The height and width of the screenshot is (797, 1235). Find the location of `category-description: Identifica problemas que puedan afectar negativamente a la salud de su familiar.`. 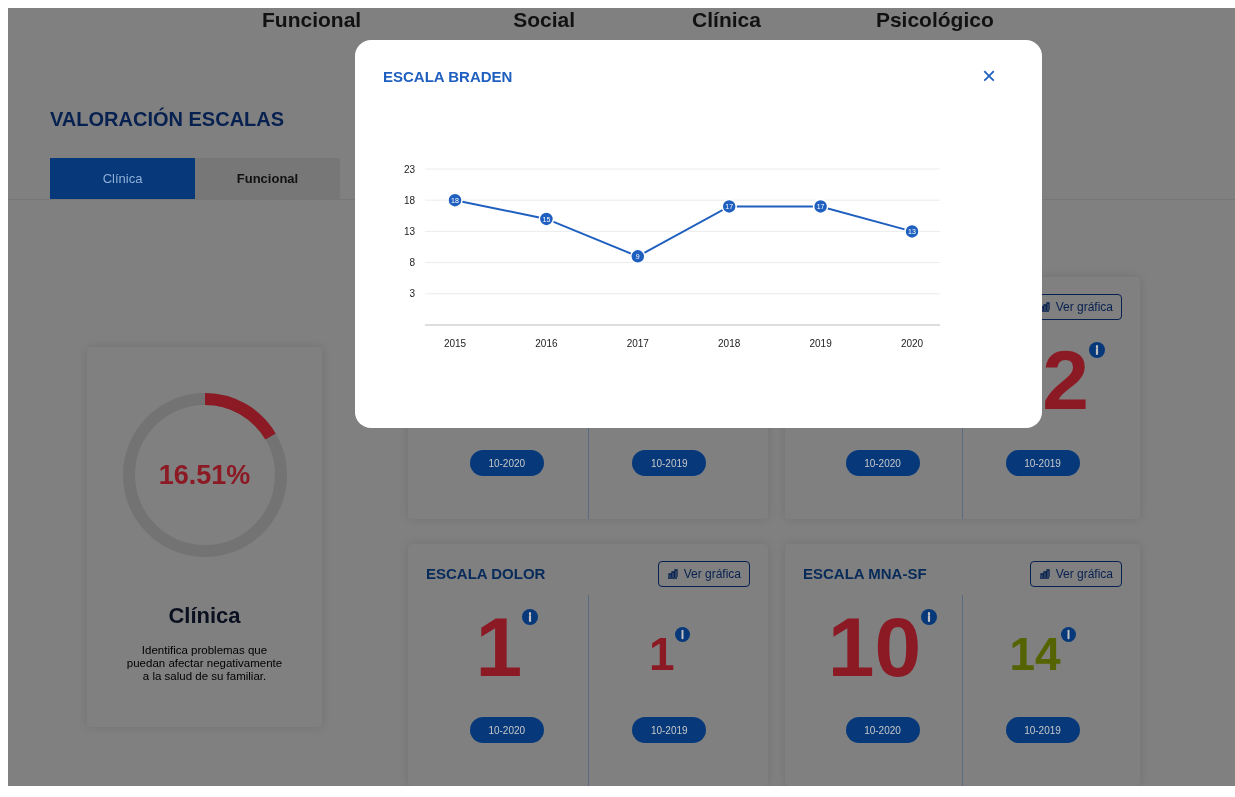

category-description: Identifica problemas que puedan afectar negativamente a la salud de su familiar. is located at coordinates (204, 663).